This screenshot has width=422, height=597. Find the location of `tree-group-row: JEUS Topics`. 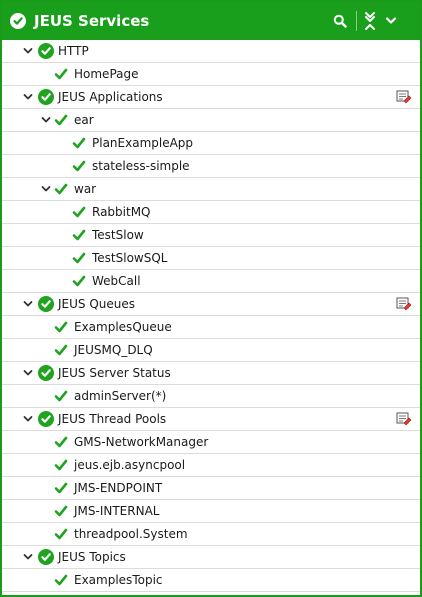

tree-group-row: JEUS Topics is located at coordinates (211, 557).